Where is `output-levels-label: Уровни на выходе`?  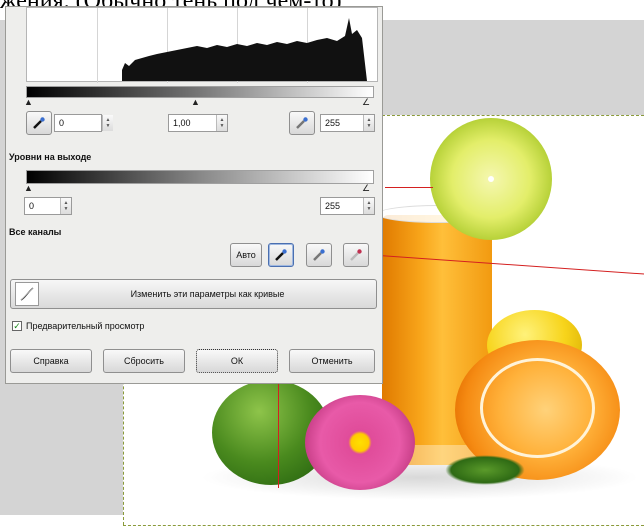 output-levels-label: Уровни на выходе is located at coordinates (50, 157).